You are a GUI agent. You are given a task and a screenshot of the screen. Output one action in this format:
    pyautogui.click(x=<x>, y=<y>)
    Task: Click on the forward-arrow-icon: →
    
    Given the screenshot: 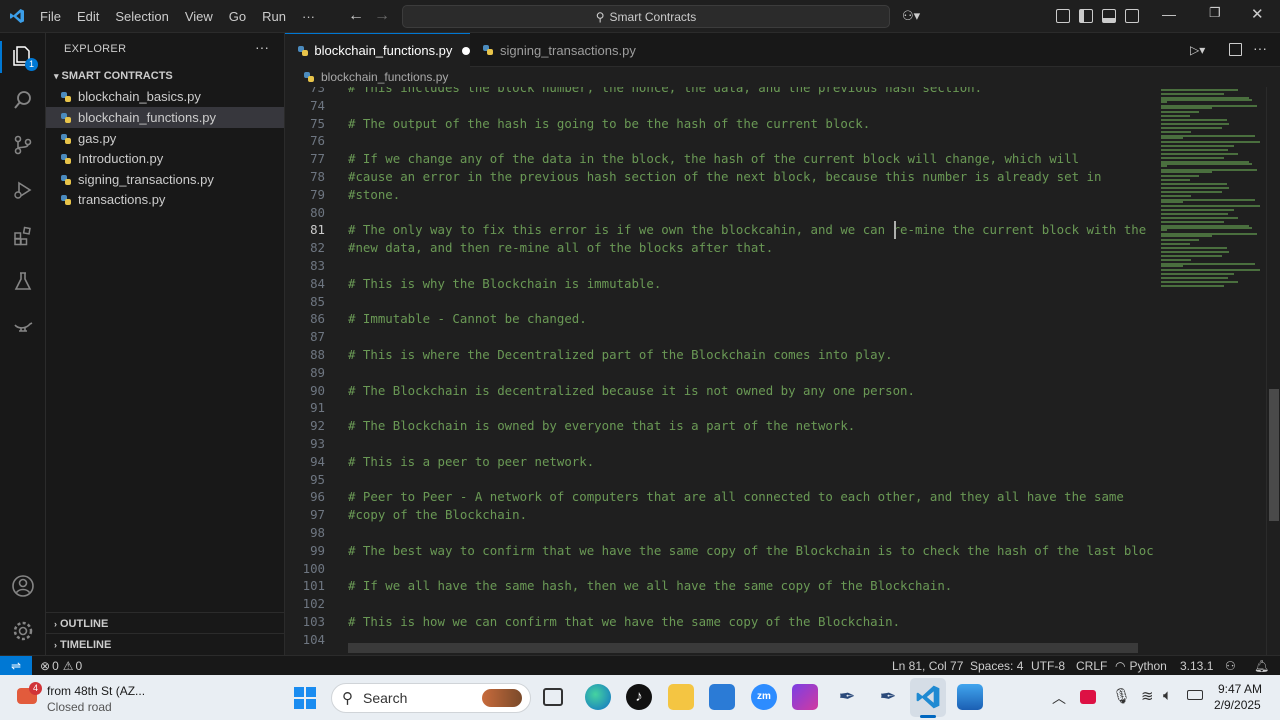 What is the action you would take?
    pyautogui.click(x=382, y=16)
    